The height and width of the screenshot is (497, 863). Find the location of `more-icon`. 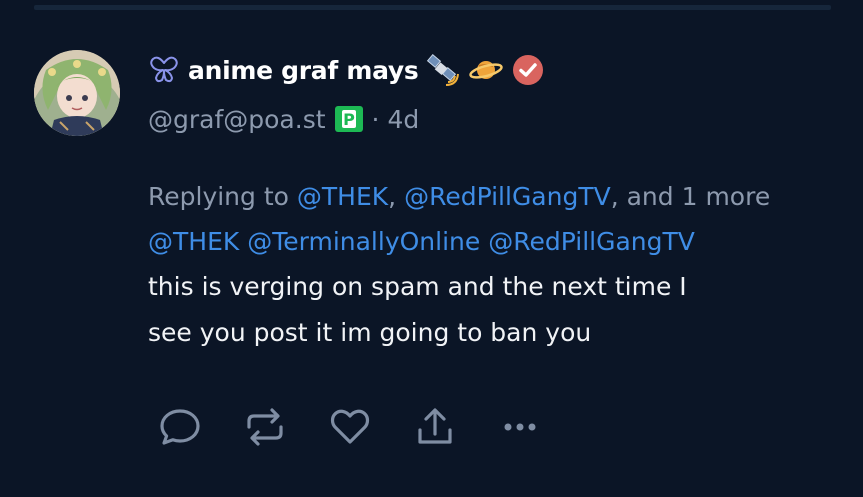

more-icon is located at coordinates (520, 427).